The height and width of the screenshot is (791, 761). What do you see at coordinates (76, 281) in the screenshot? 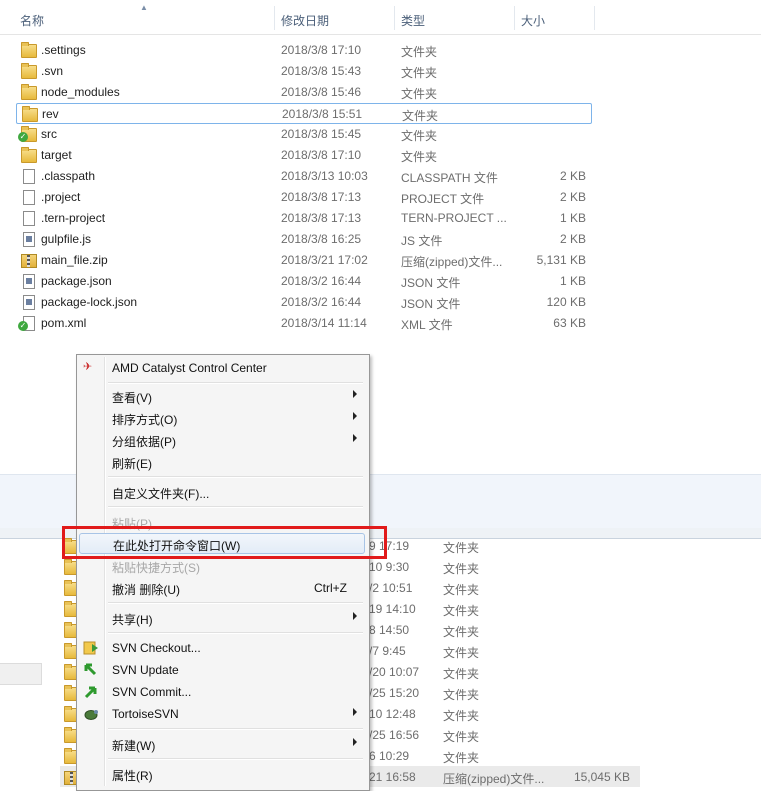
I see `file-name: package.json` at bounding box center [76, 281].